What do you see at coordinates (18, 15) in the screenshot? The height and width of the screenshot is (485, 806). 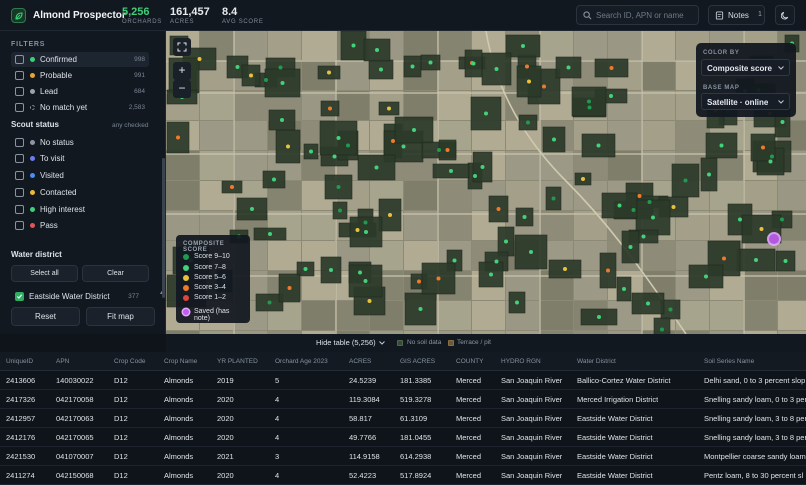 I see `leaf-logo-icon` at bounding box center [18, 15].